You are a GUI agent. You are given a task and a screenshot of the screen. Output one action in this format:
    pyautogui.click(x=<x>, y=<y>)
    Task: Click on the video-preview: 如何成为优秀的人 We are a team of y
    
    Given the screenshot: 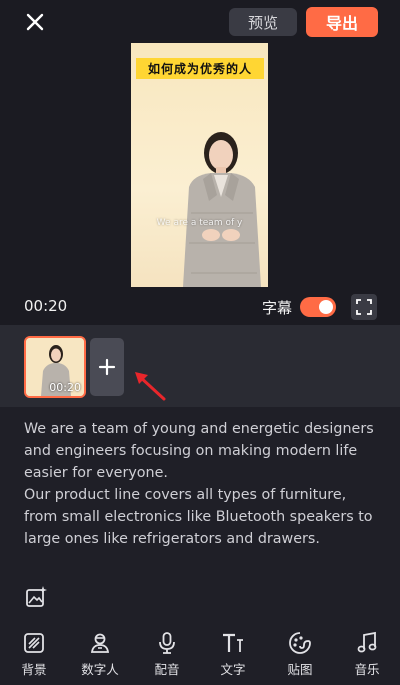 What is the action you would take?
    pyautogui.click(x=199, y=165)
    